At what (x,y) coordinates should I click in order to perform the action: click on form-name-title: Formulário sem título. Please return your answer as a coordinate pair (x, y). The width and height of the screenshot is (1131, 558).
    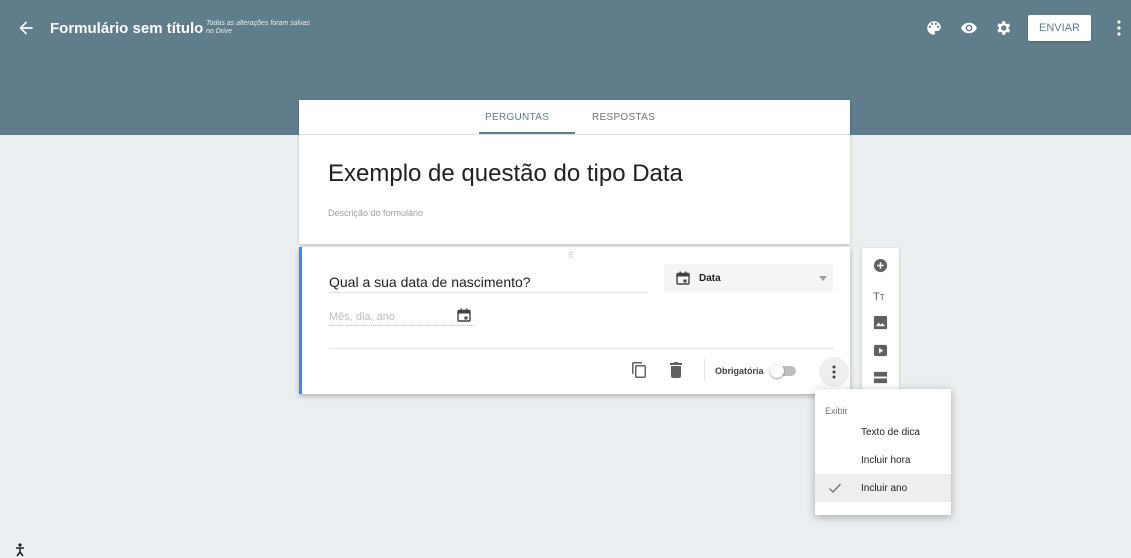
    Looking at the image, I should click on (126, 28).